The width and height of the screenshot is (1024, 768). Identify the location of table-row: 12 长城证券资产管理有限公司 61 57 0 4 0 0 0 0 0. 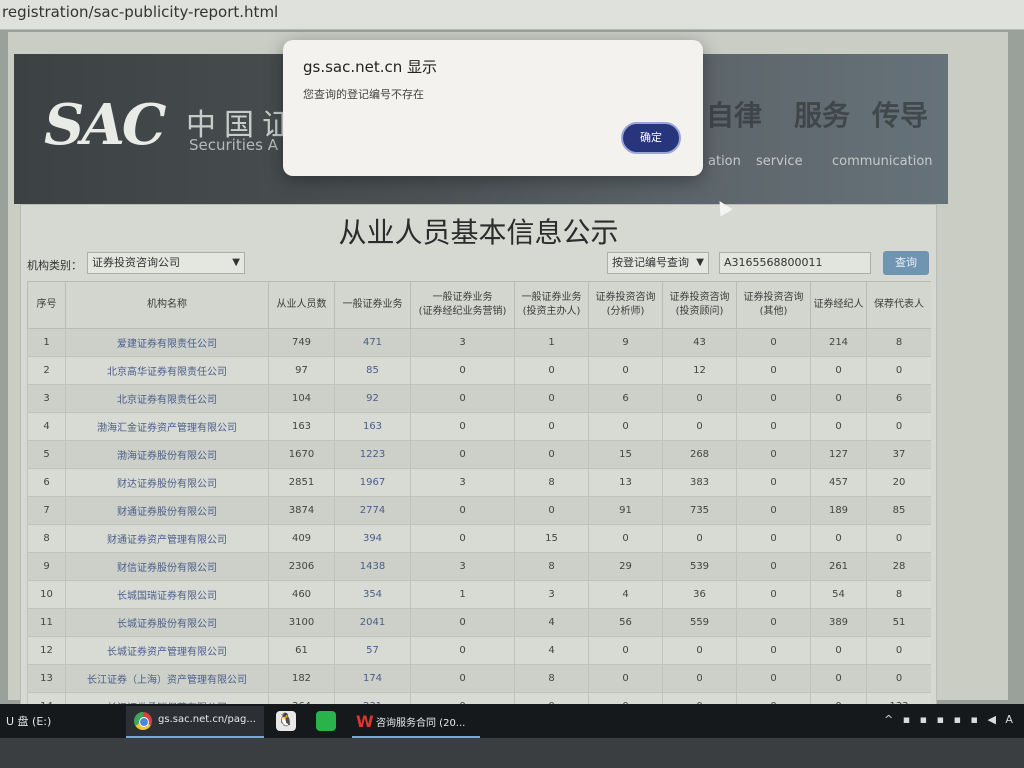
(479, 650).